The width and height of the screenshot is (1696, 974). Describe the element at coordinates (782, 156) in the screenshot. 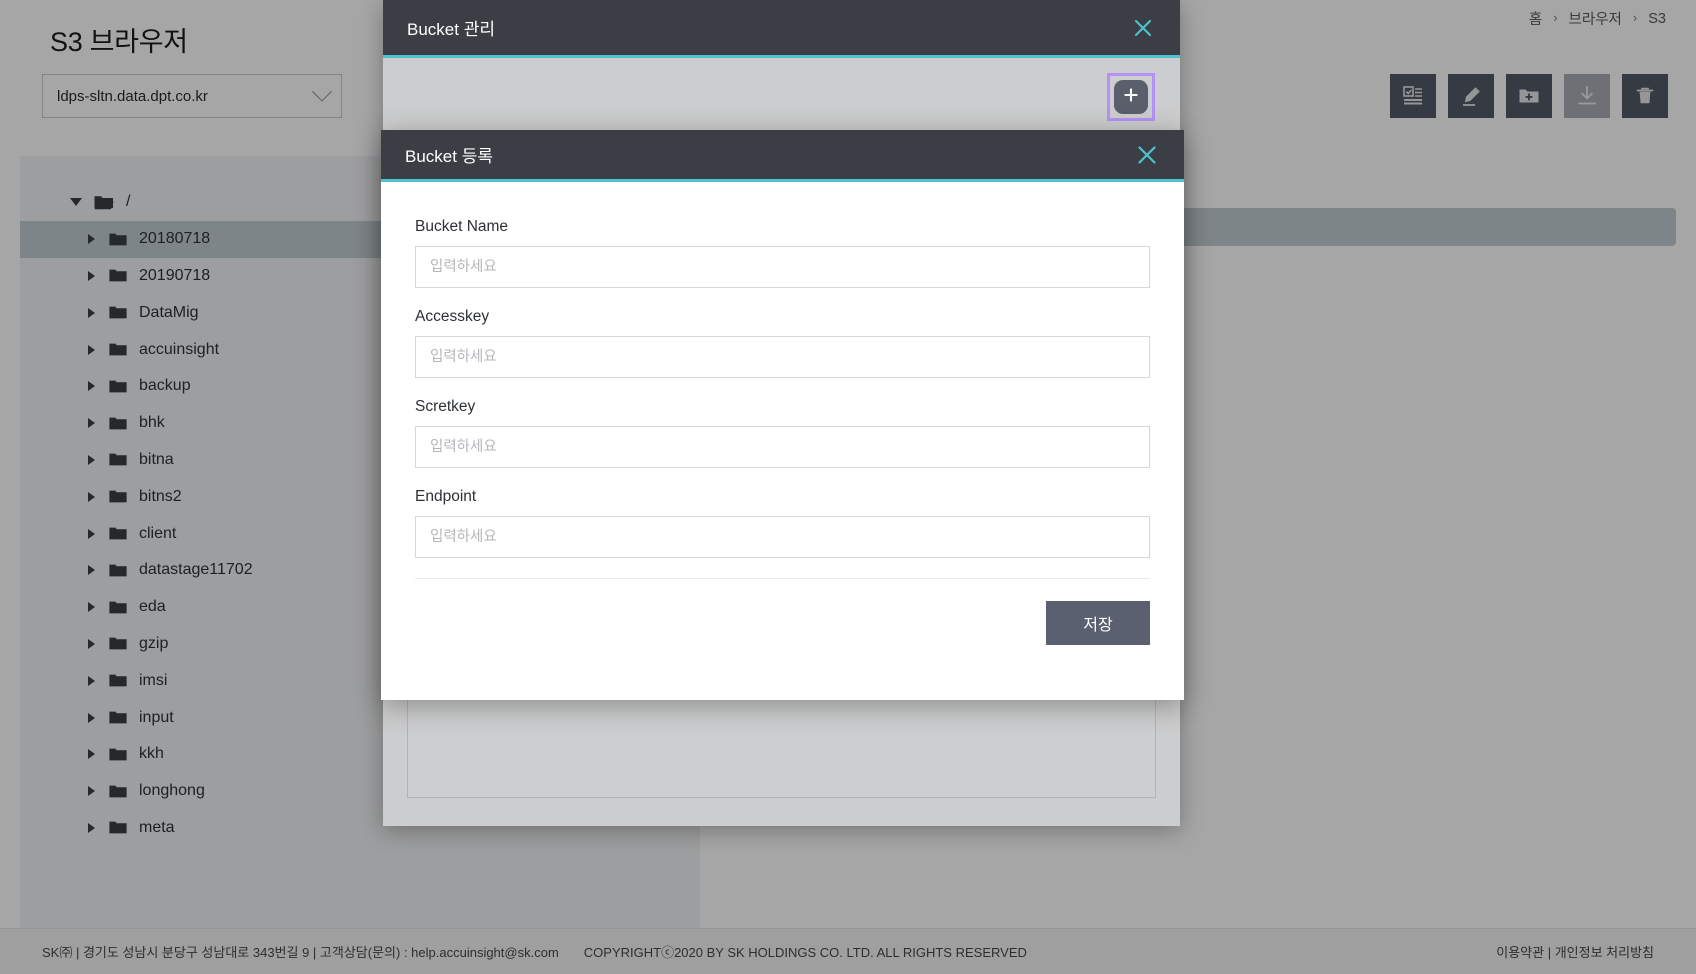

I see `bucket-register-header: Bucket 등록` at that location.